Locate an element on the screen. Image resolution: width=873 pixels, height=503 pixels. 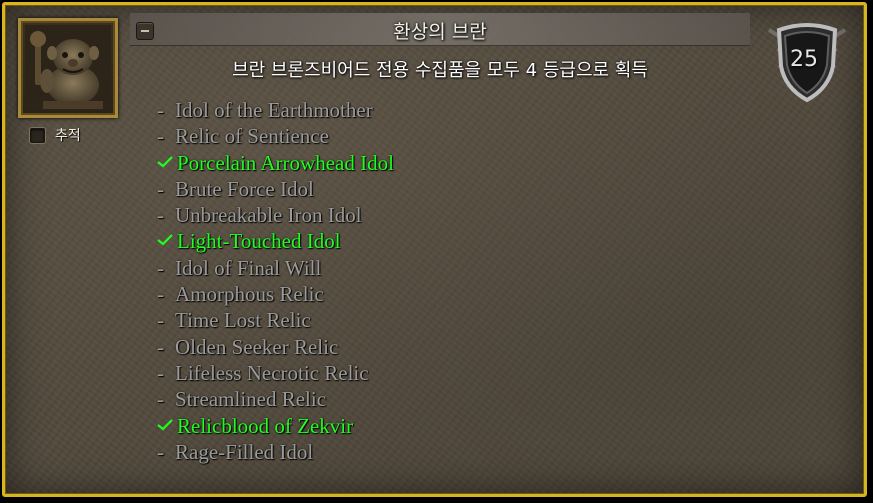
criteria-item: - Relic of Sentience is located at coordinates (275, 136).